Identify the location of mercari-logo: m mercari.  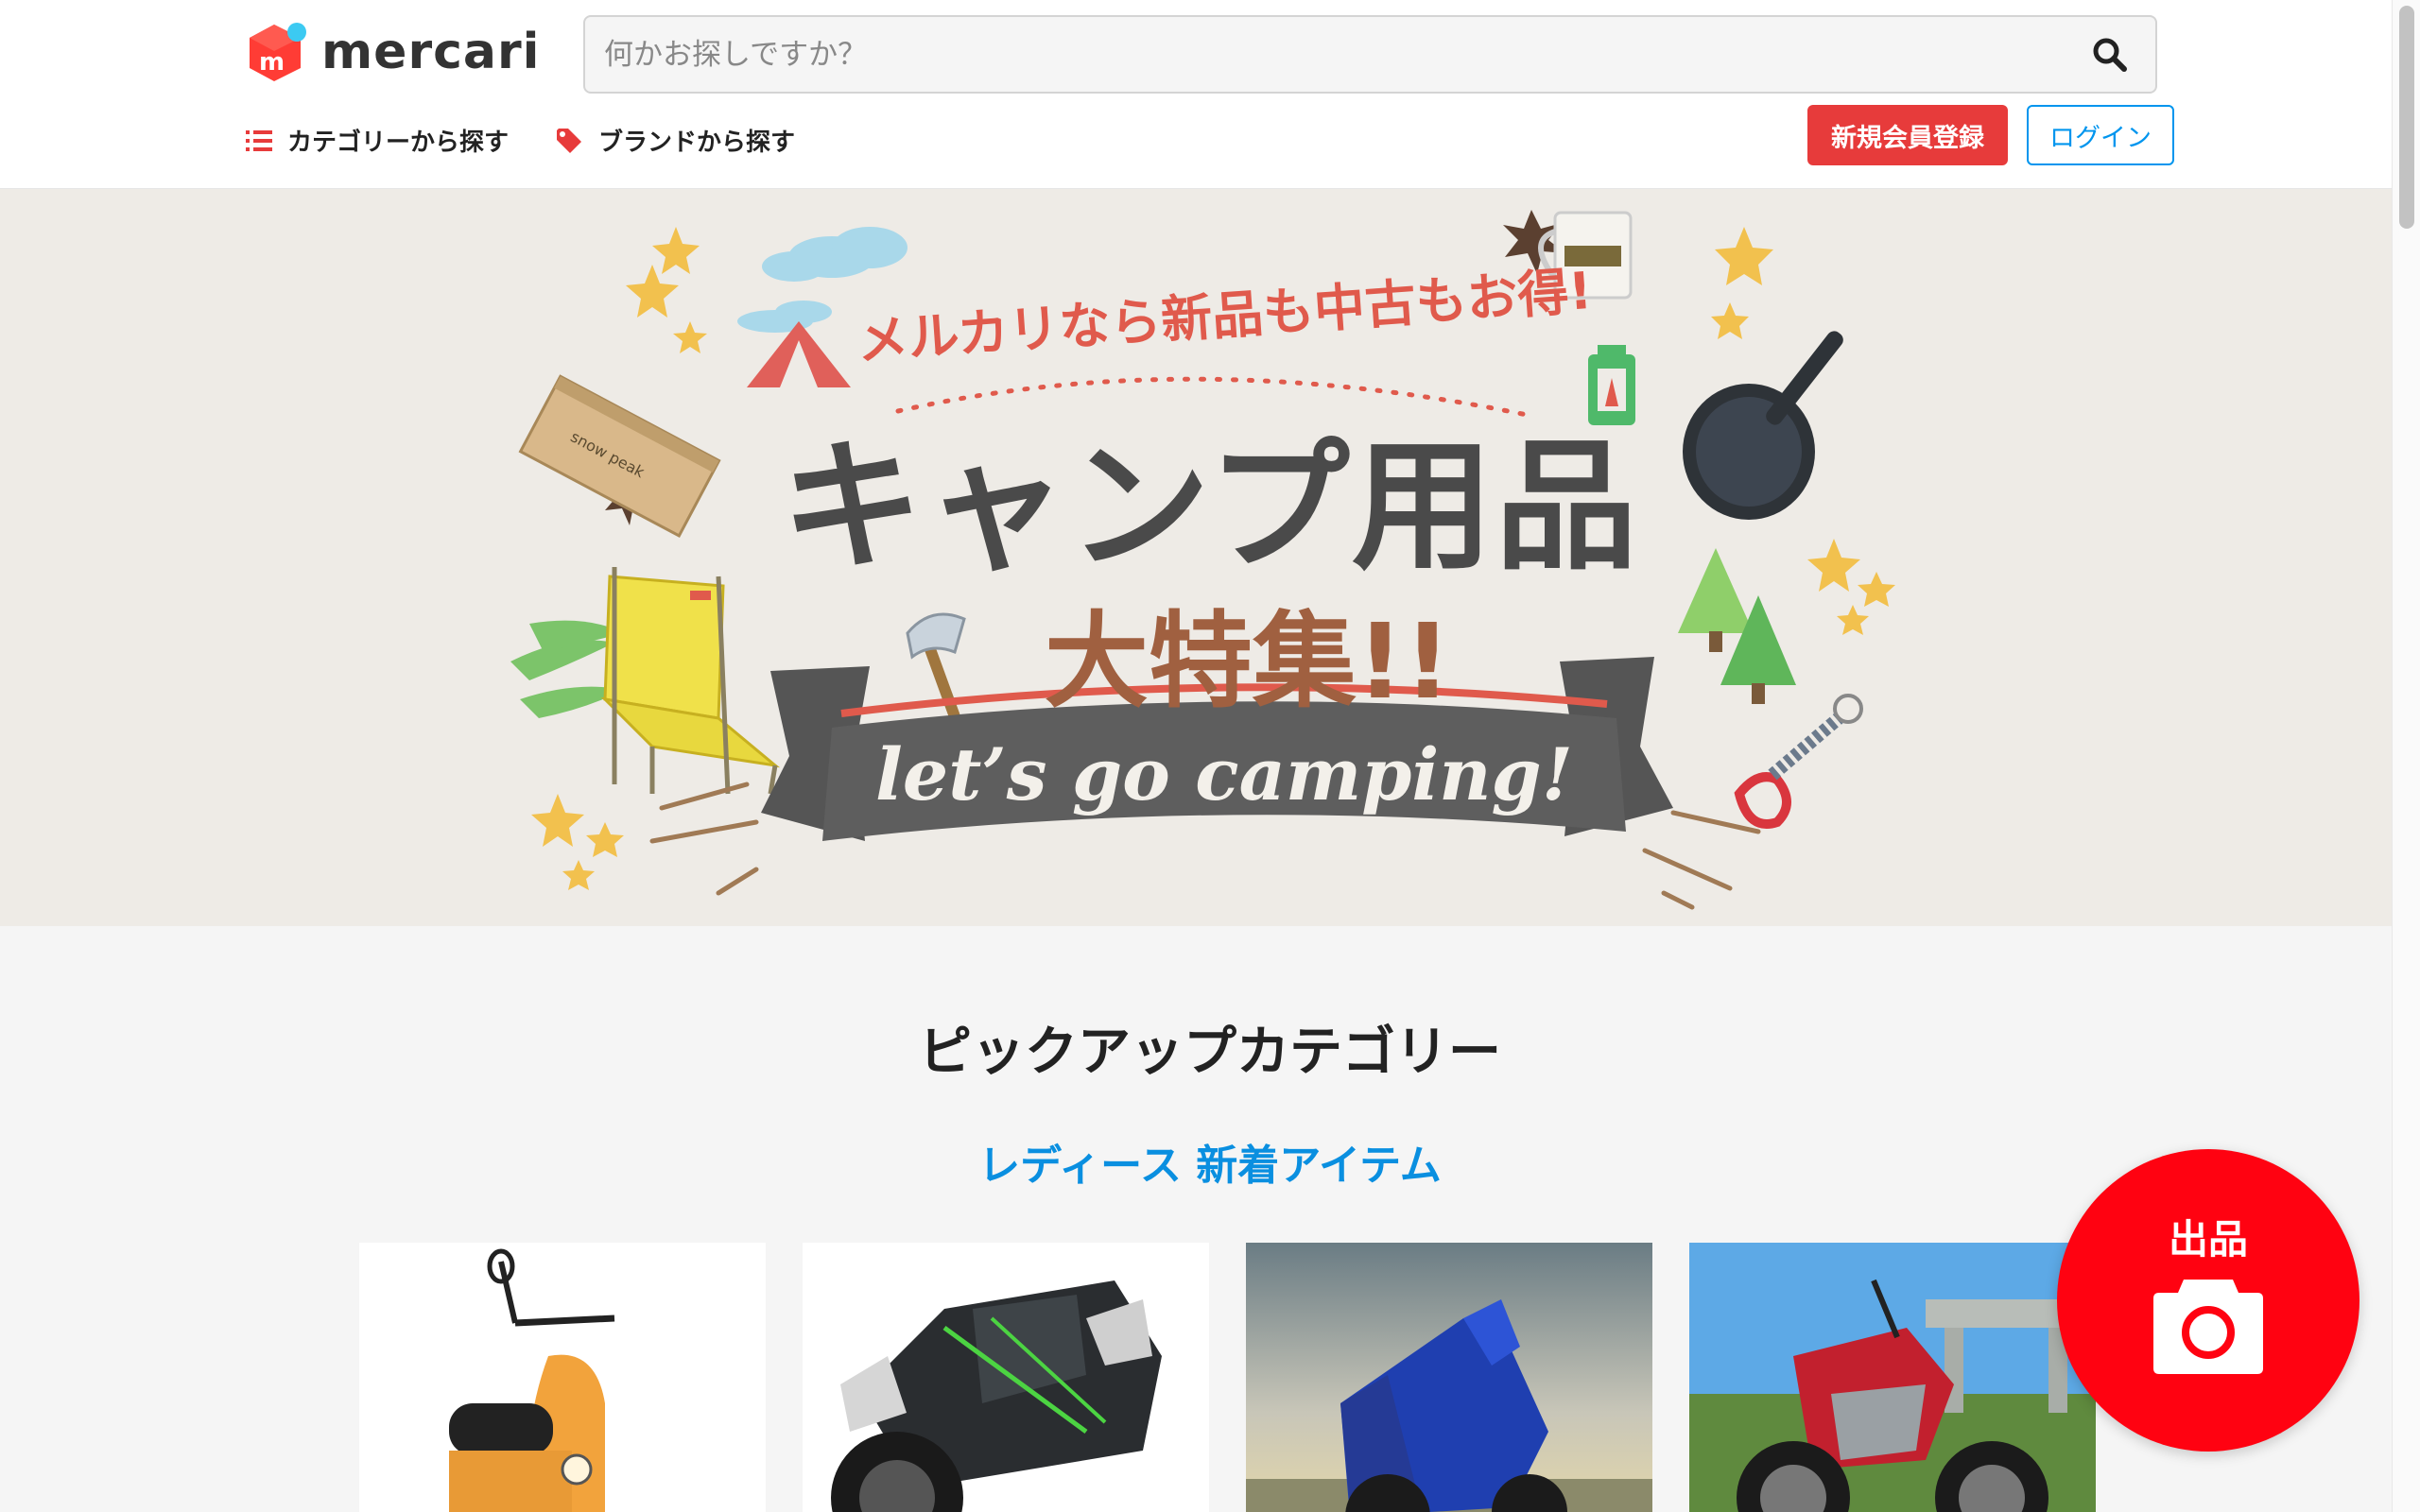
(393, 52).